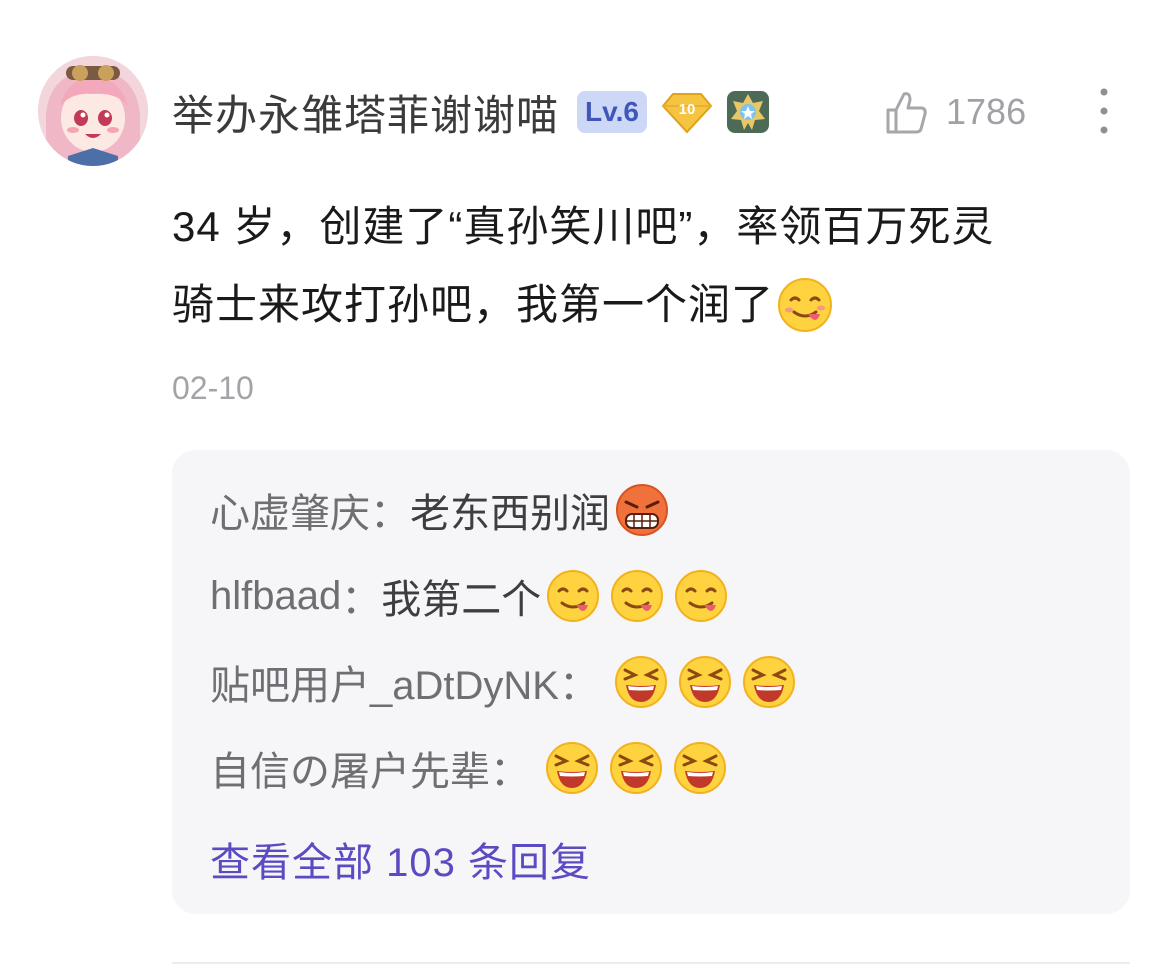 This screenshot has height=971, width=1170. I want to click on comment-header: 举办永雏塔菲谢谢喵 Lv.6 10, so click(471, 112).